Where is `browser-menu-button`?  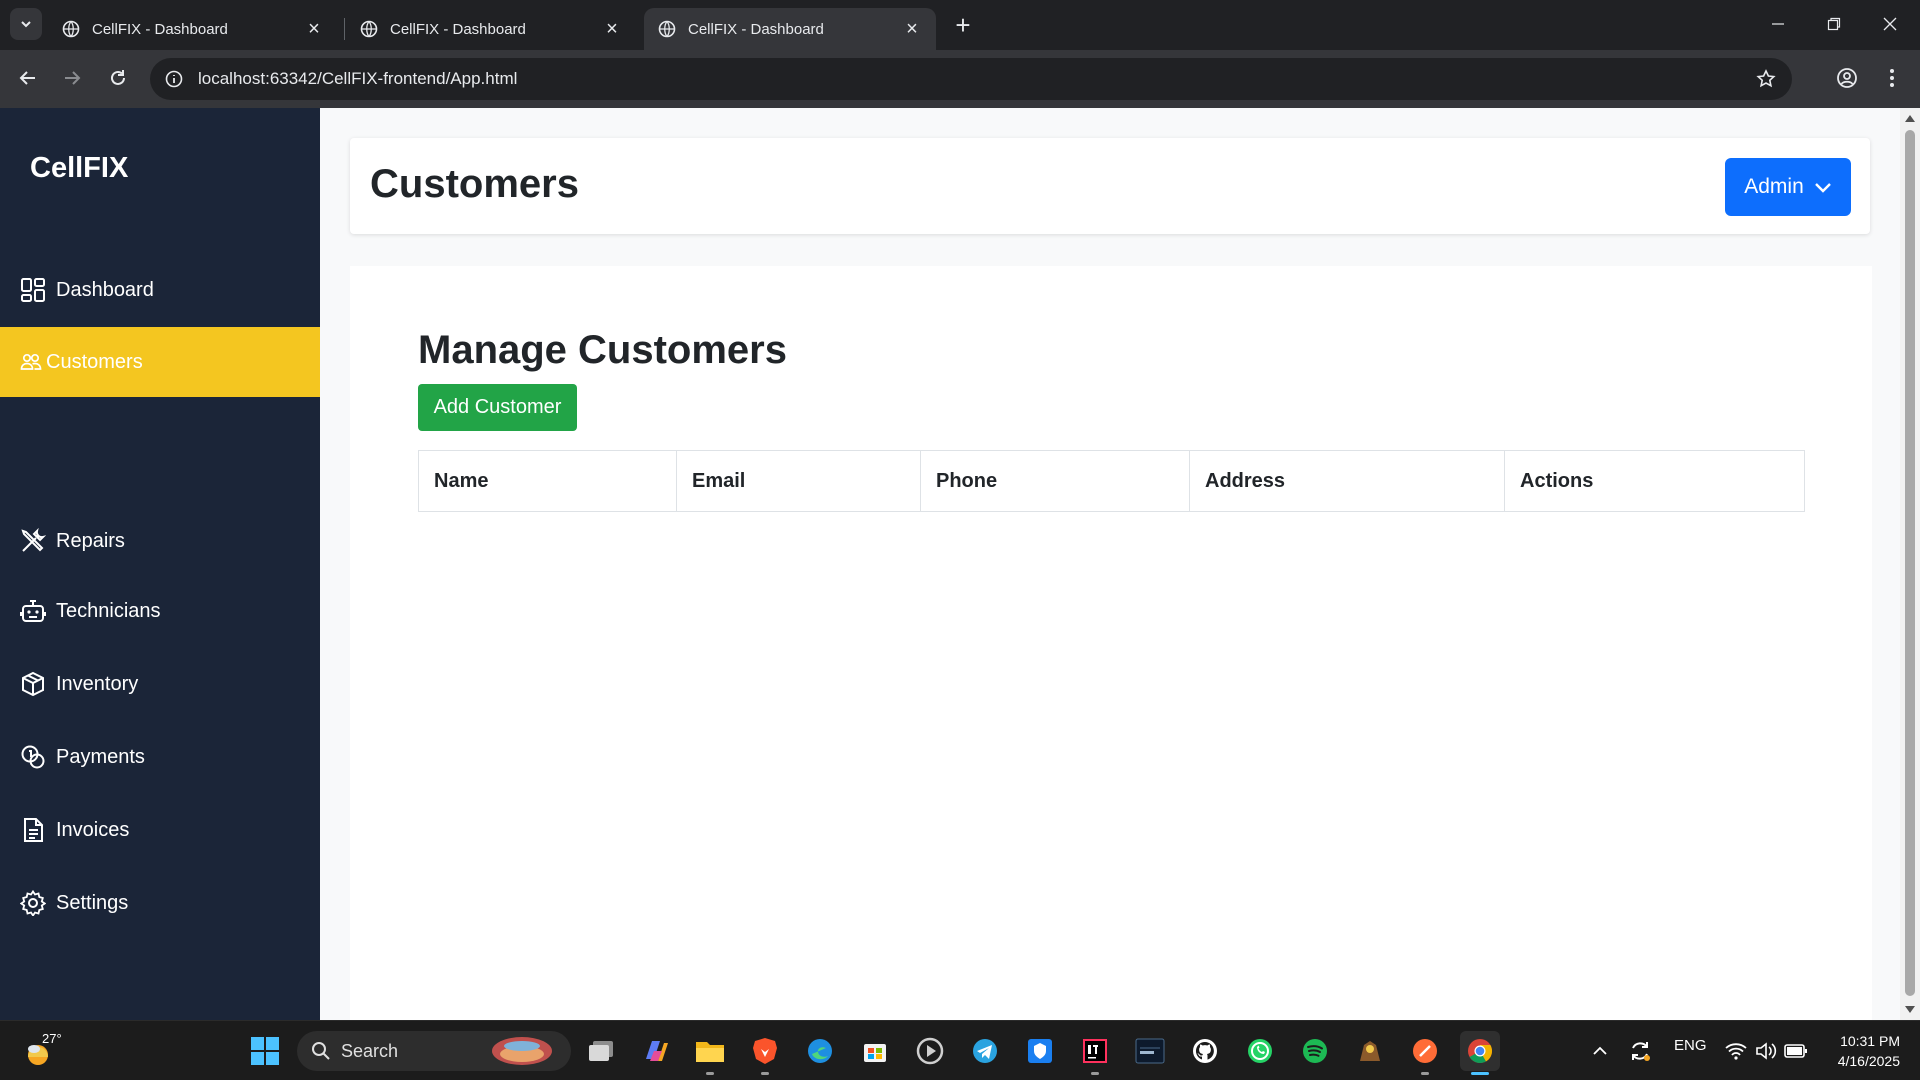 browser-menu-button is located at coordinates (1892, 78).